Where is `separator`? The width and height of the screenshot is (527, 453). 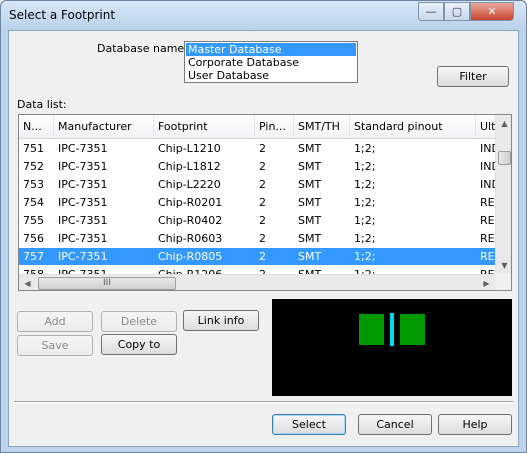
separator is located at coordinates (263, 402).